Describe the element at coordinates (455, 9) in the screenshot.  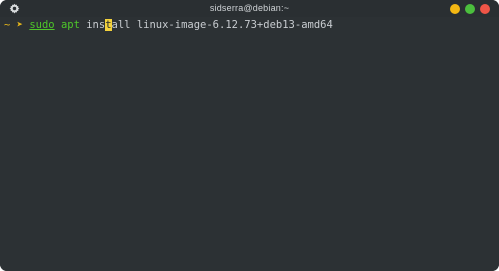
I see `minimize-button` at that location.